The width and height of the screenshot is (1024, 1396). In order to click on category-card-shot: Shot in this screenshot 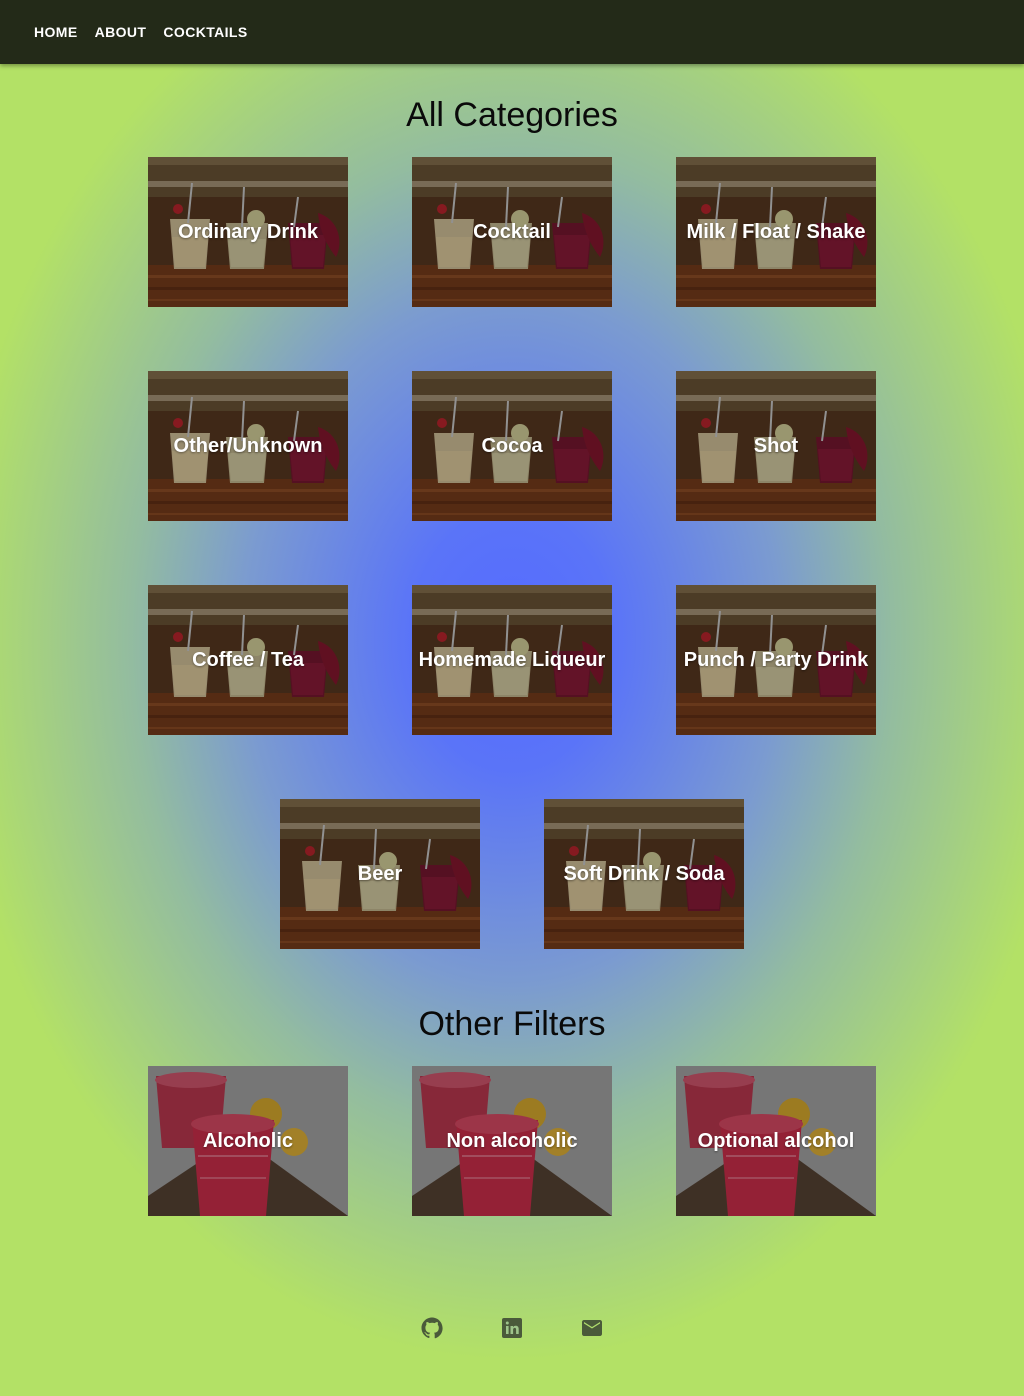, I will do `click(776, 446)`.